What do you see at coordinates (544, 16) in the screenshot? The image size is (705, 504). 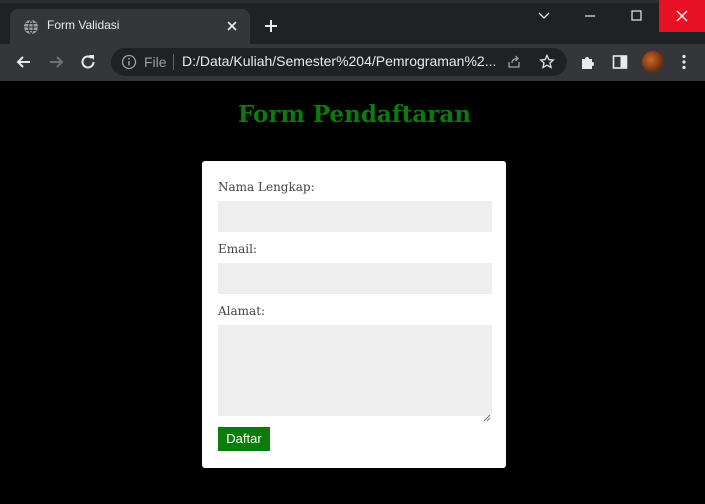 I see `tab-search-chevron-icon` at bounding box center [544, 16].